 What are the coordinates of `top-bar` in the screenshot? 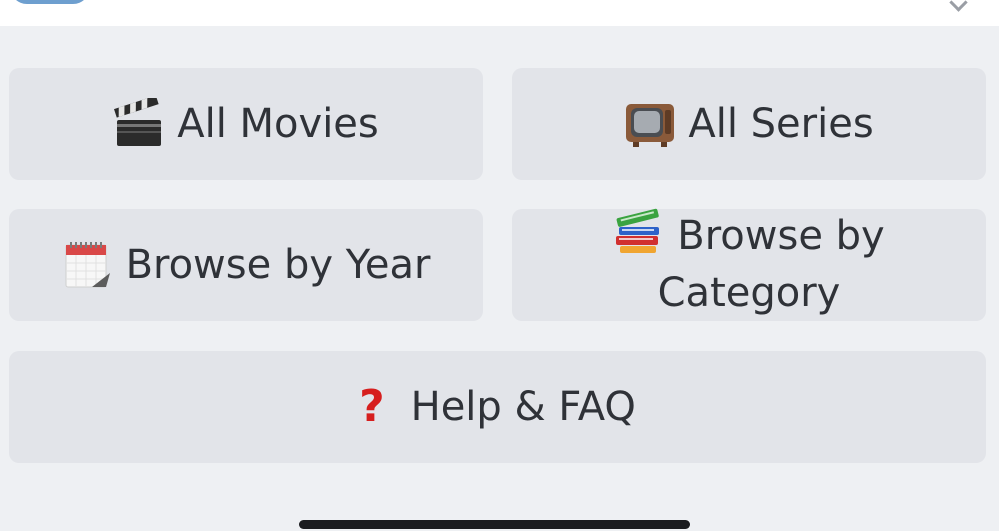 It's located at (499, 13).